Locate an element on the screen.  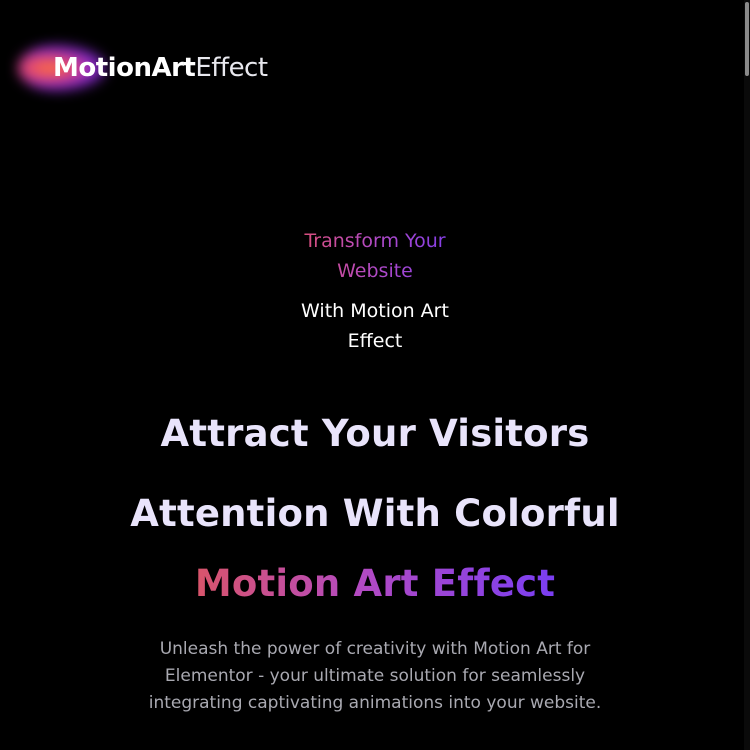
site-logo: MotionArtEffect is located at coordinates (143, 68).